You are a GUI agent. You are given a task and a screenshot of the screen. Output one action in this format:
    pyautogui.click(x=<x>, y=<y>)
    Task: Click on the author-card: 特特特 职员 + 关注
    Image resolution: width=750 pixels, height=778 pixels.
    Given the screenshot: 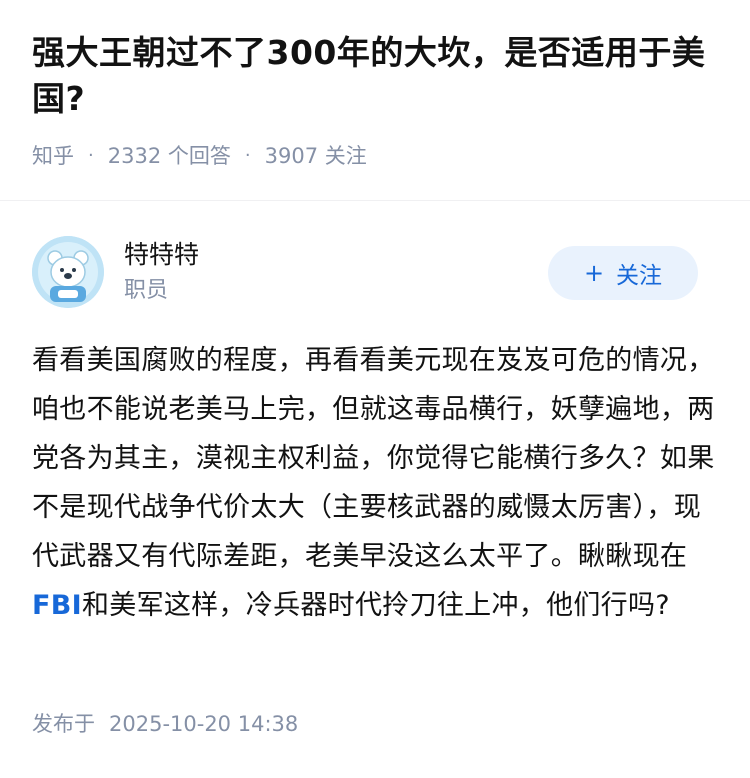 What is the action you would take?
    pyautogui.click(x=365, y=272)
    